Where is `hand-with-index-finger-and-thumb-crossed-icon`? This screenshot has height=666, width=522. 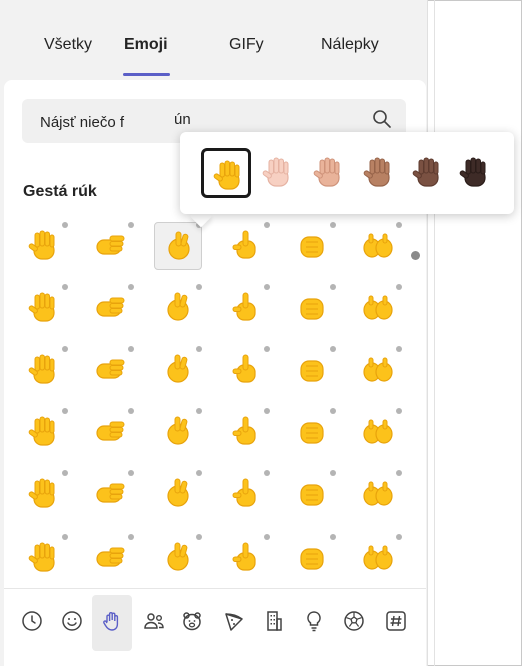
hand-with-index-finger-and-thumb-crossed-icon is located at coordinates (312, 371).